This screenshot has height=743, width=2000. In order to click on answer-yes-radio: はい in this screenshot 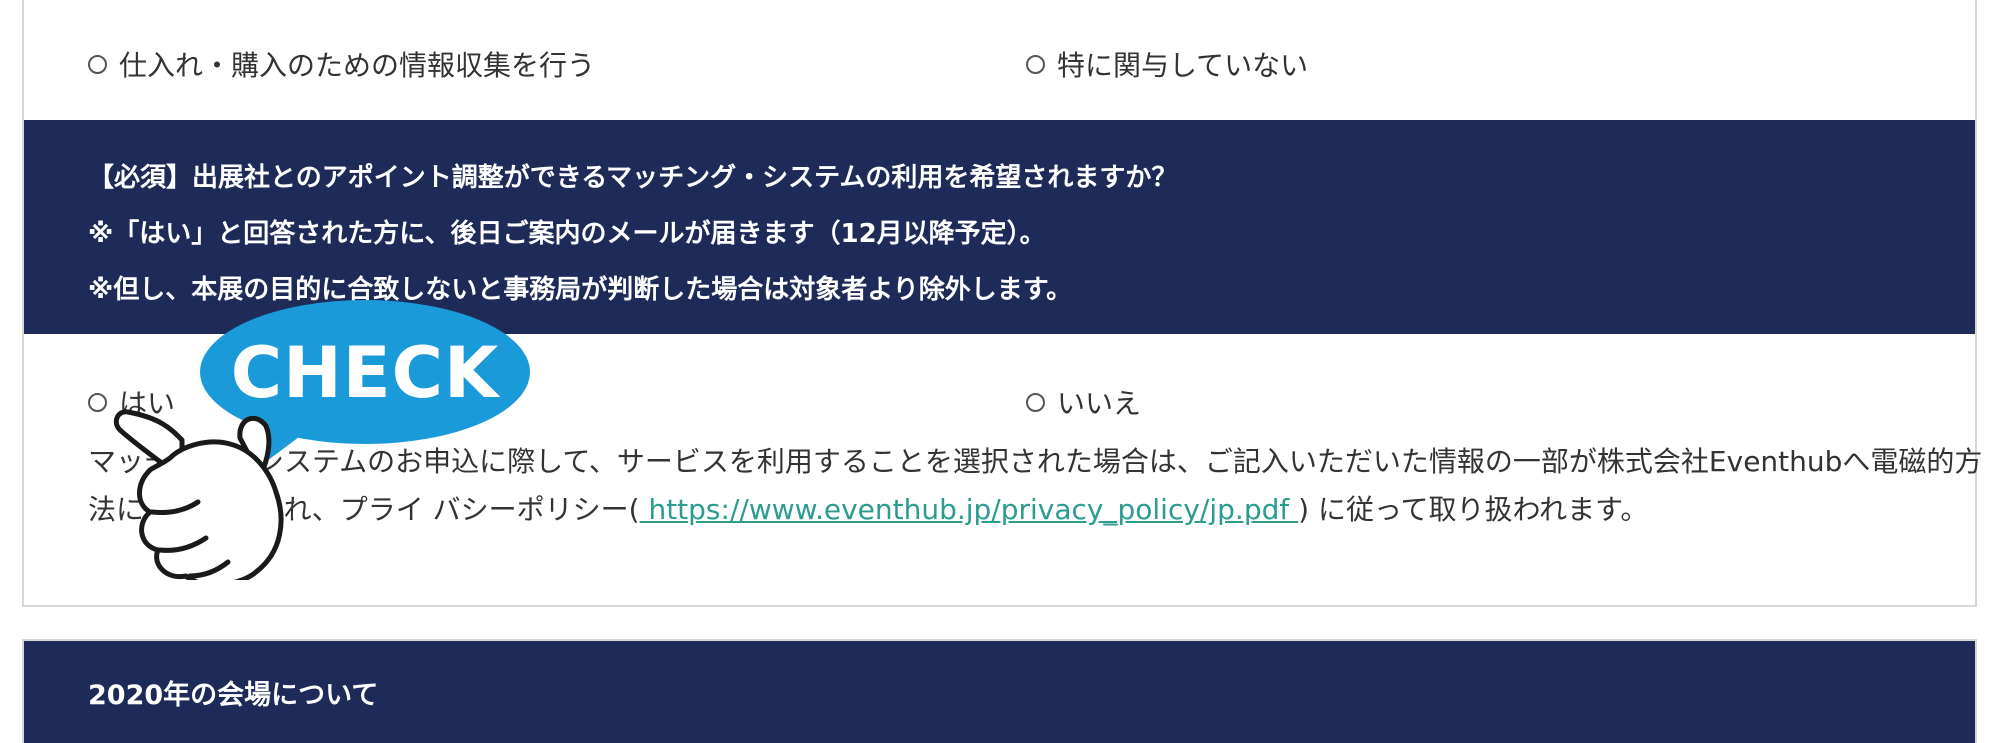, I will do `click(131, 402)`.